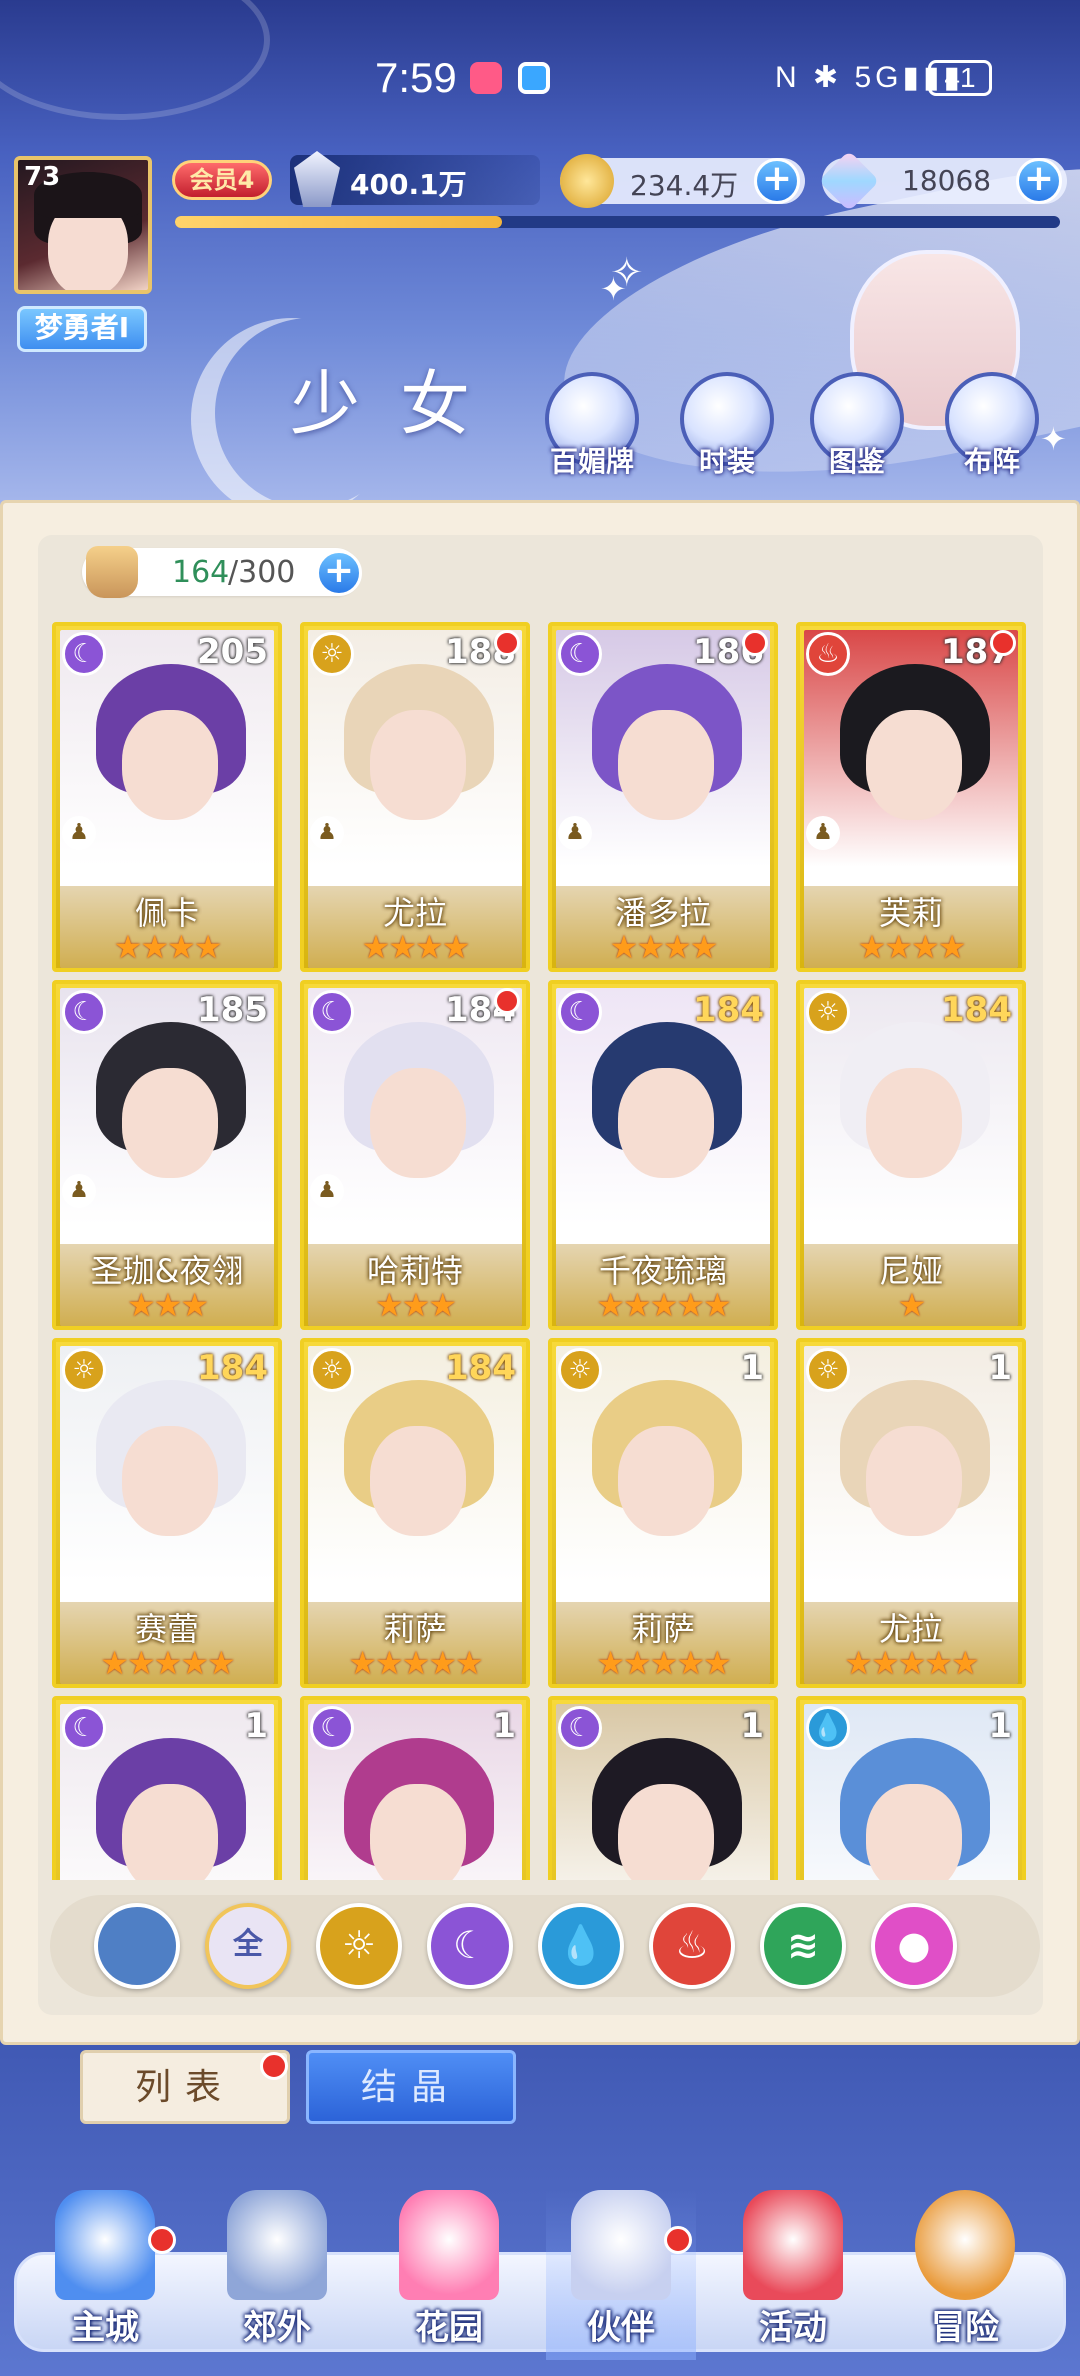 The height and width of the screenshot is (2376, 1080). I want to click on roster-capacity: 164 /300 +, so click(222, 572).